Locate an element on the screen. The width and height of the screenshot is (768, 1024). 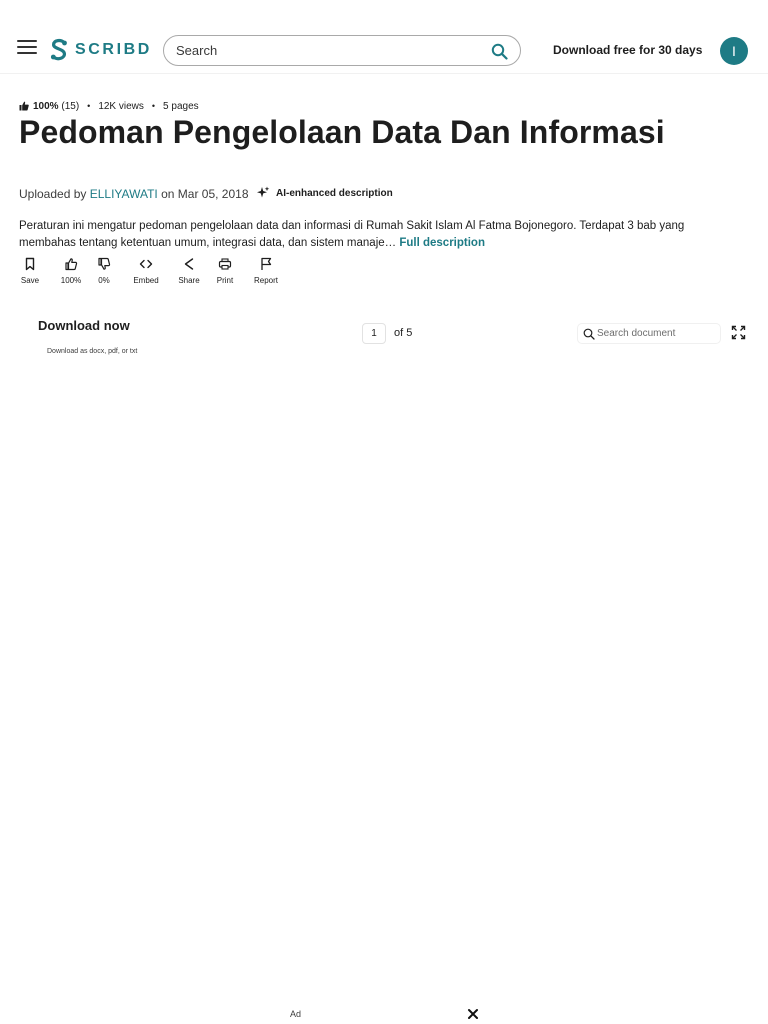
like-percent-label: 100% is located at coordinates (71, 280).